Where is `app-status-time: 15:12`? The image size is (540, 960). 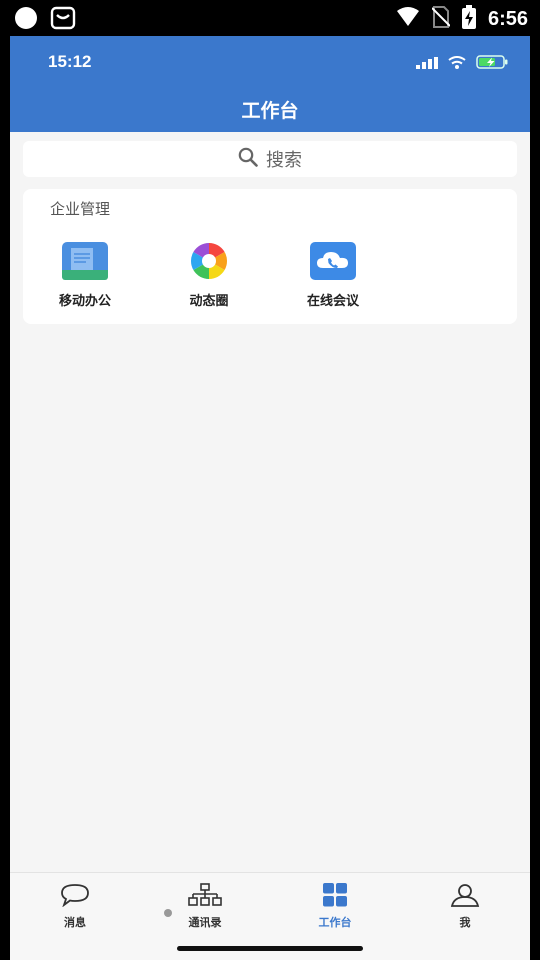
app-status-time: 15:12 is located at coordinates (70, 61).